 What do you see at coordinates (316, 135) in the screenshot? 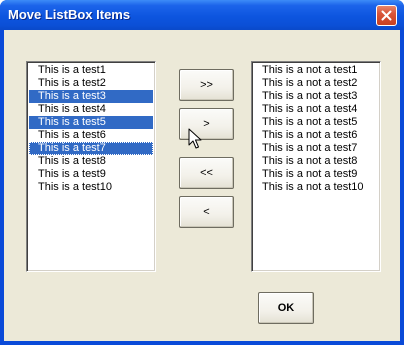
I see `list-item: This is a not a test6` at bounding box center [316, 135].